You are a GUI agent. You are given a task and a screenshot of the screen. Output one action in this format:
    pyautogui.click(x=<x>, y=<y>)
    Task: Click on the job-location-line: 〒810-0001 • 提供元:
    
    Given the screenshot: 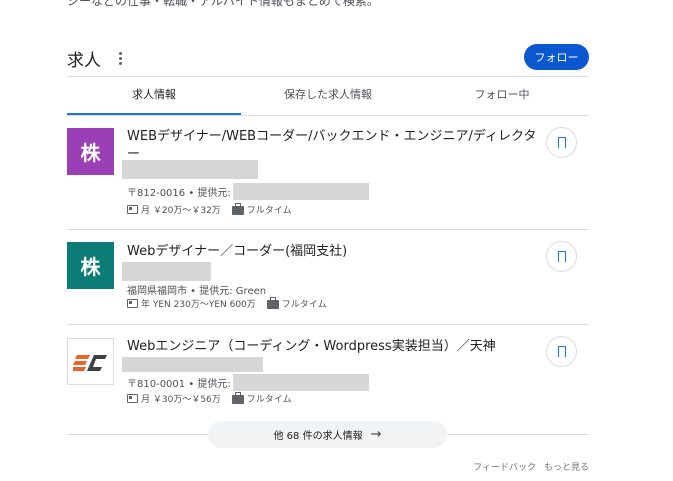 What is the action you would take?
    pyautogui.click(x=248, y=382)
    